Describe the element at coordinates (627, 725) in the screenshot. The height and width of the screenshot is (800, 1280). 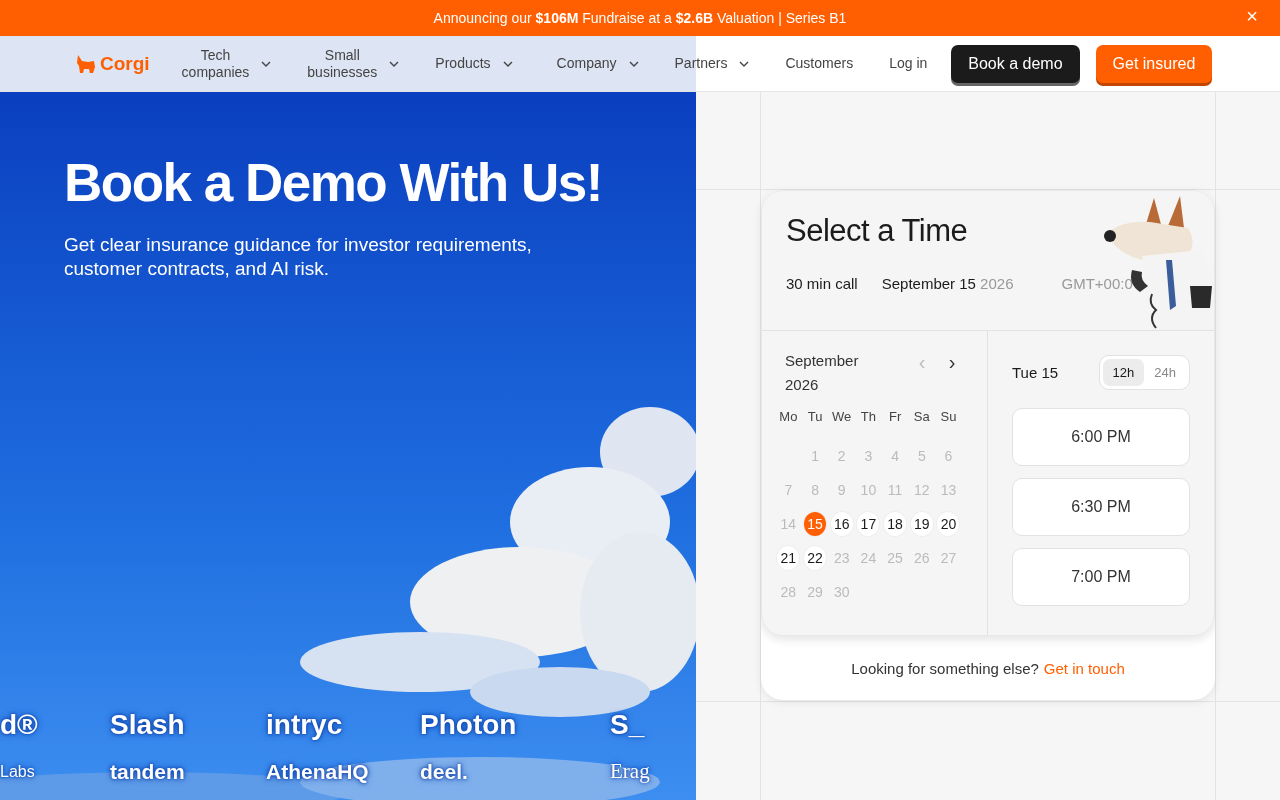
I see `client-logo: S_` at that location.